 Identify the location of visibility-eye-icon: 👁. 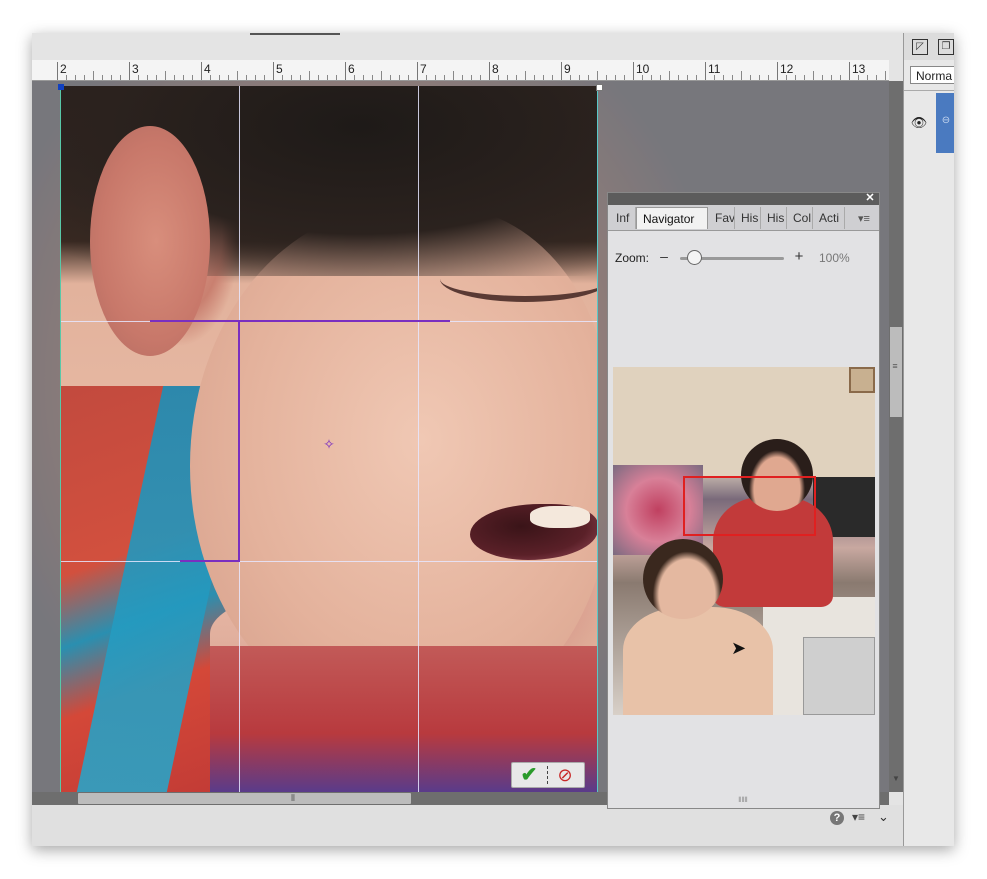
(919, 122).